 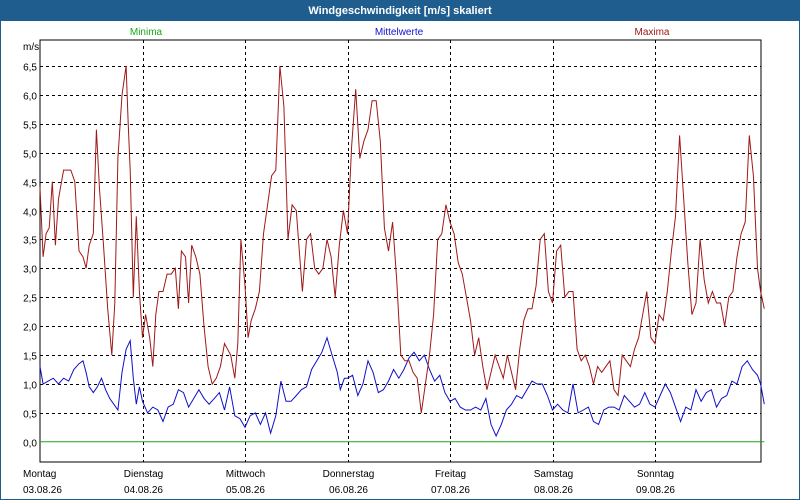 What do you see at coordinates (31, 47) in the screenshot?
I see `y-axis-label: m/s` at bounding box center [31, 47].